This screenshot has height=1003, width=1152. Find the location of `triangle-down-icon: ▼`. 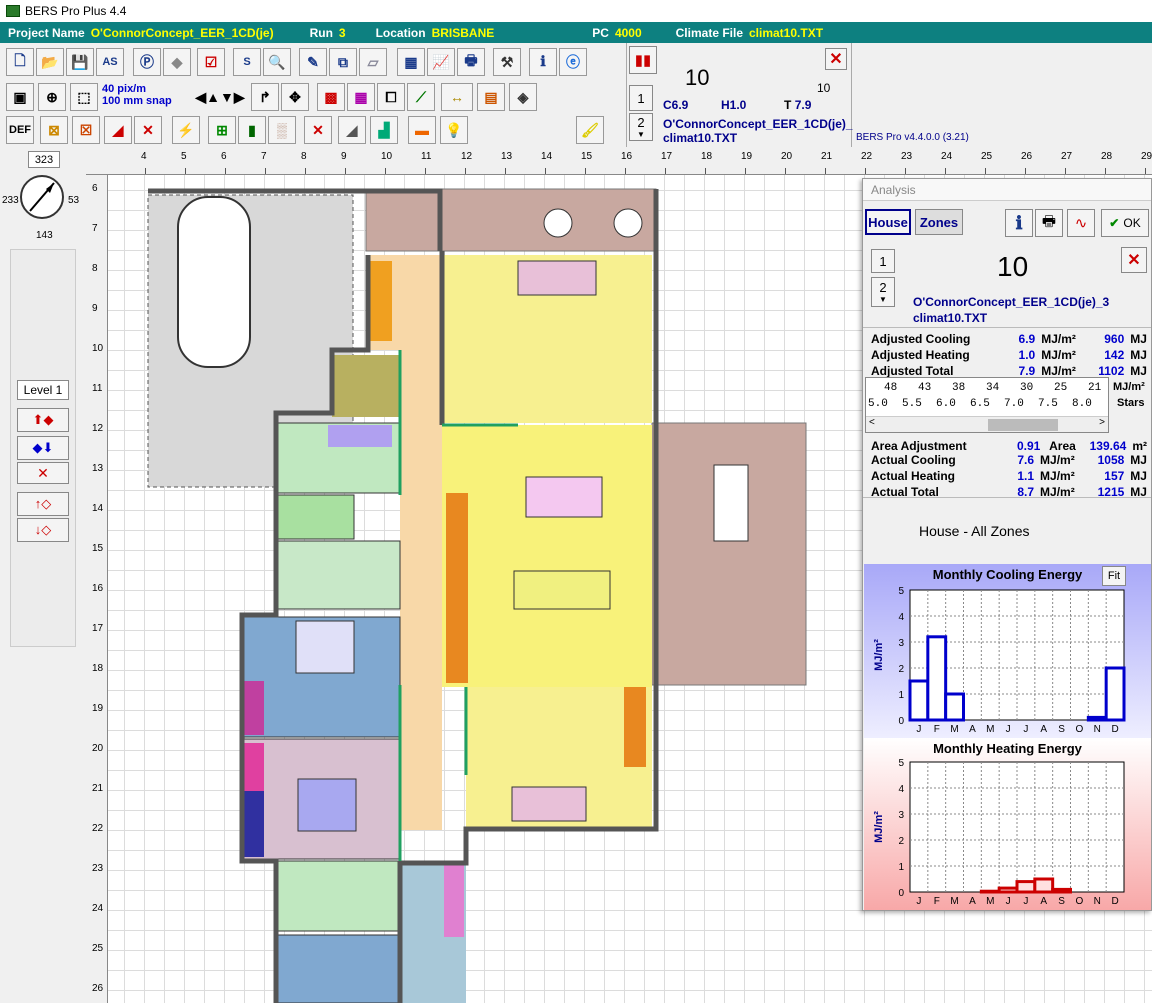

triangle-down-icon: ▼ is located at coordinates (641, 134).